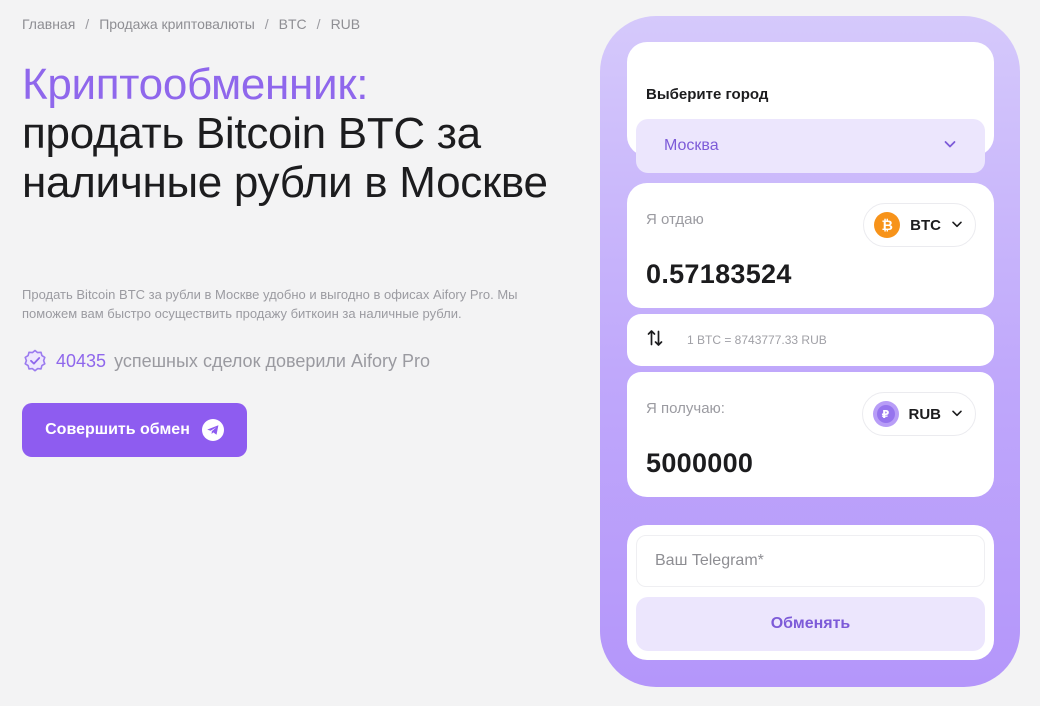  I want to click on city-label: Выберите город, so click(707, 94).